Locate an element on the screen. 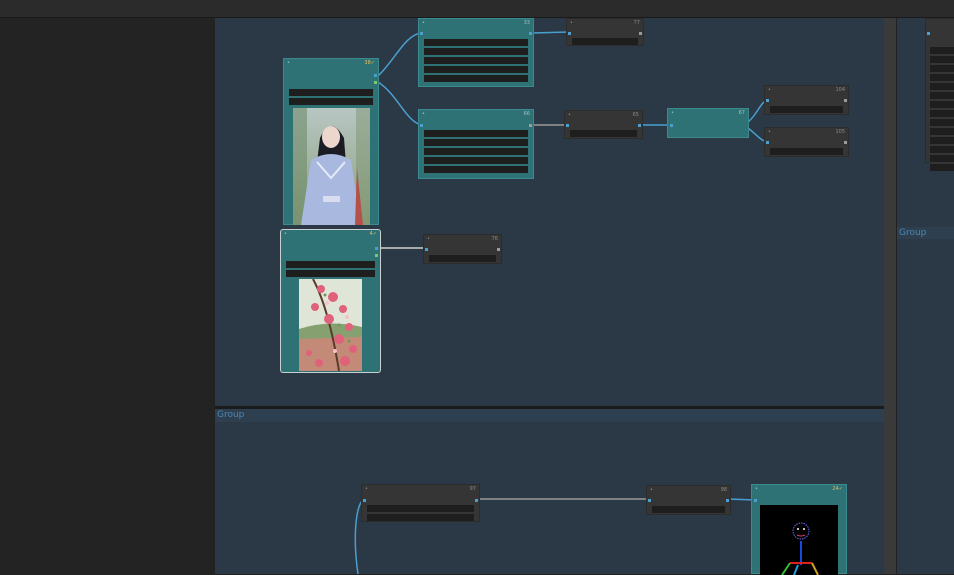 The width and height of the screenshot is (954, 575). node-98: • 98 is located at coordinates (688, 500).